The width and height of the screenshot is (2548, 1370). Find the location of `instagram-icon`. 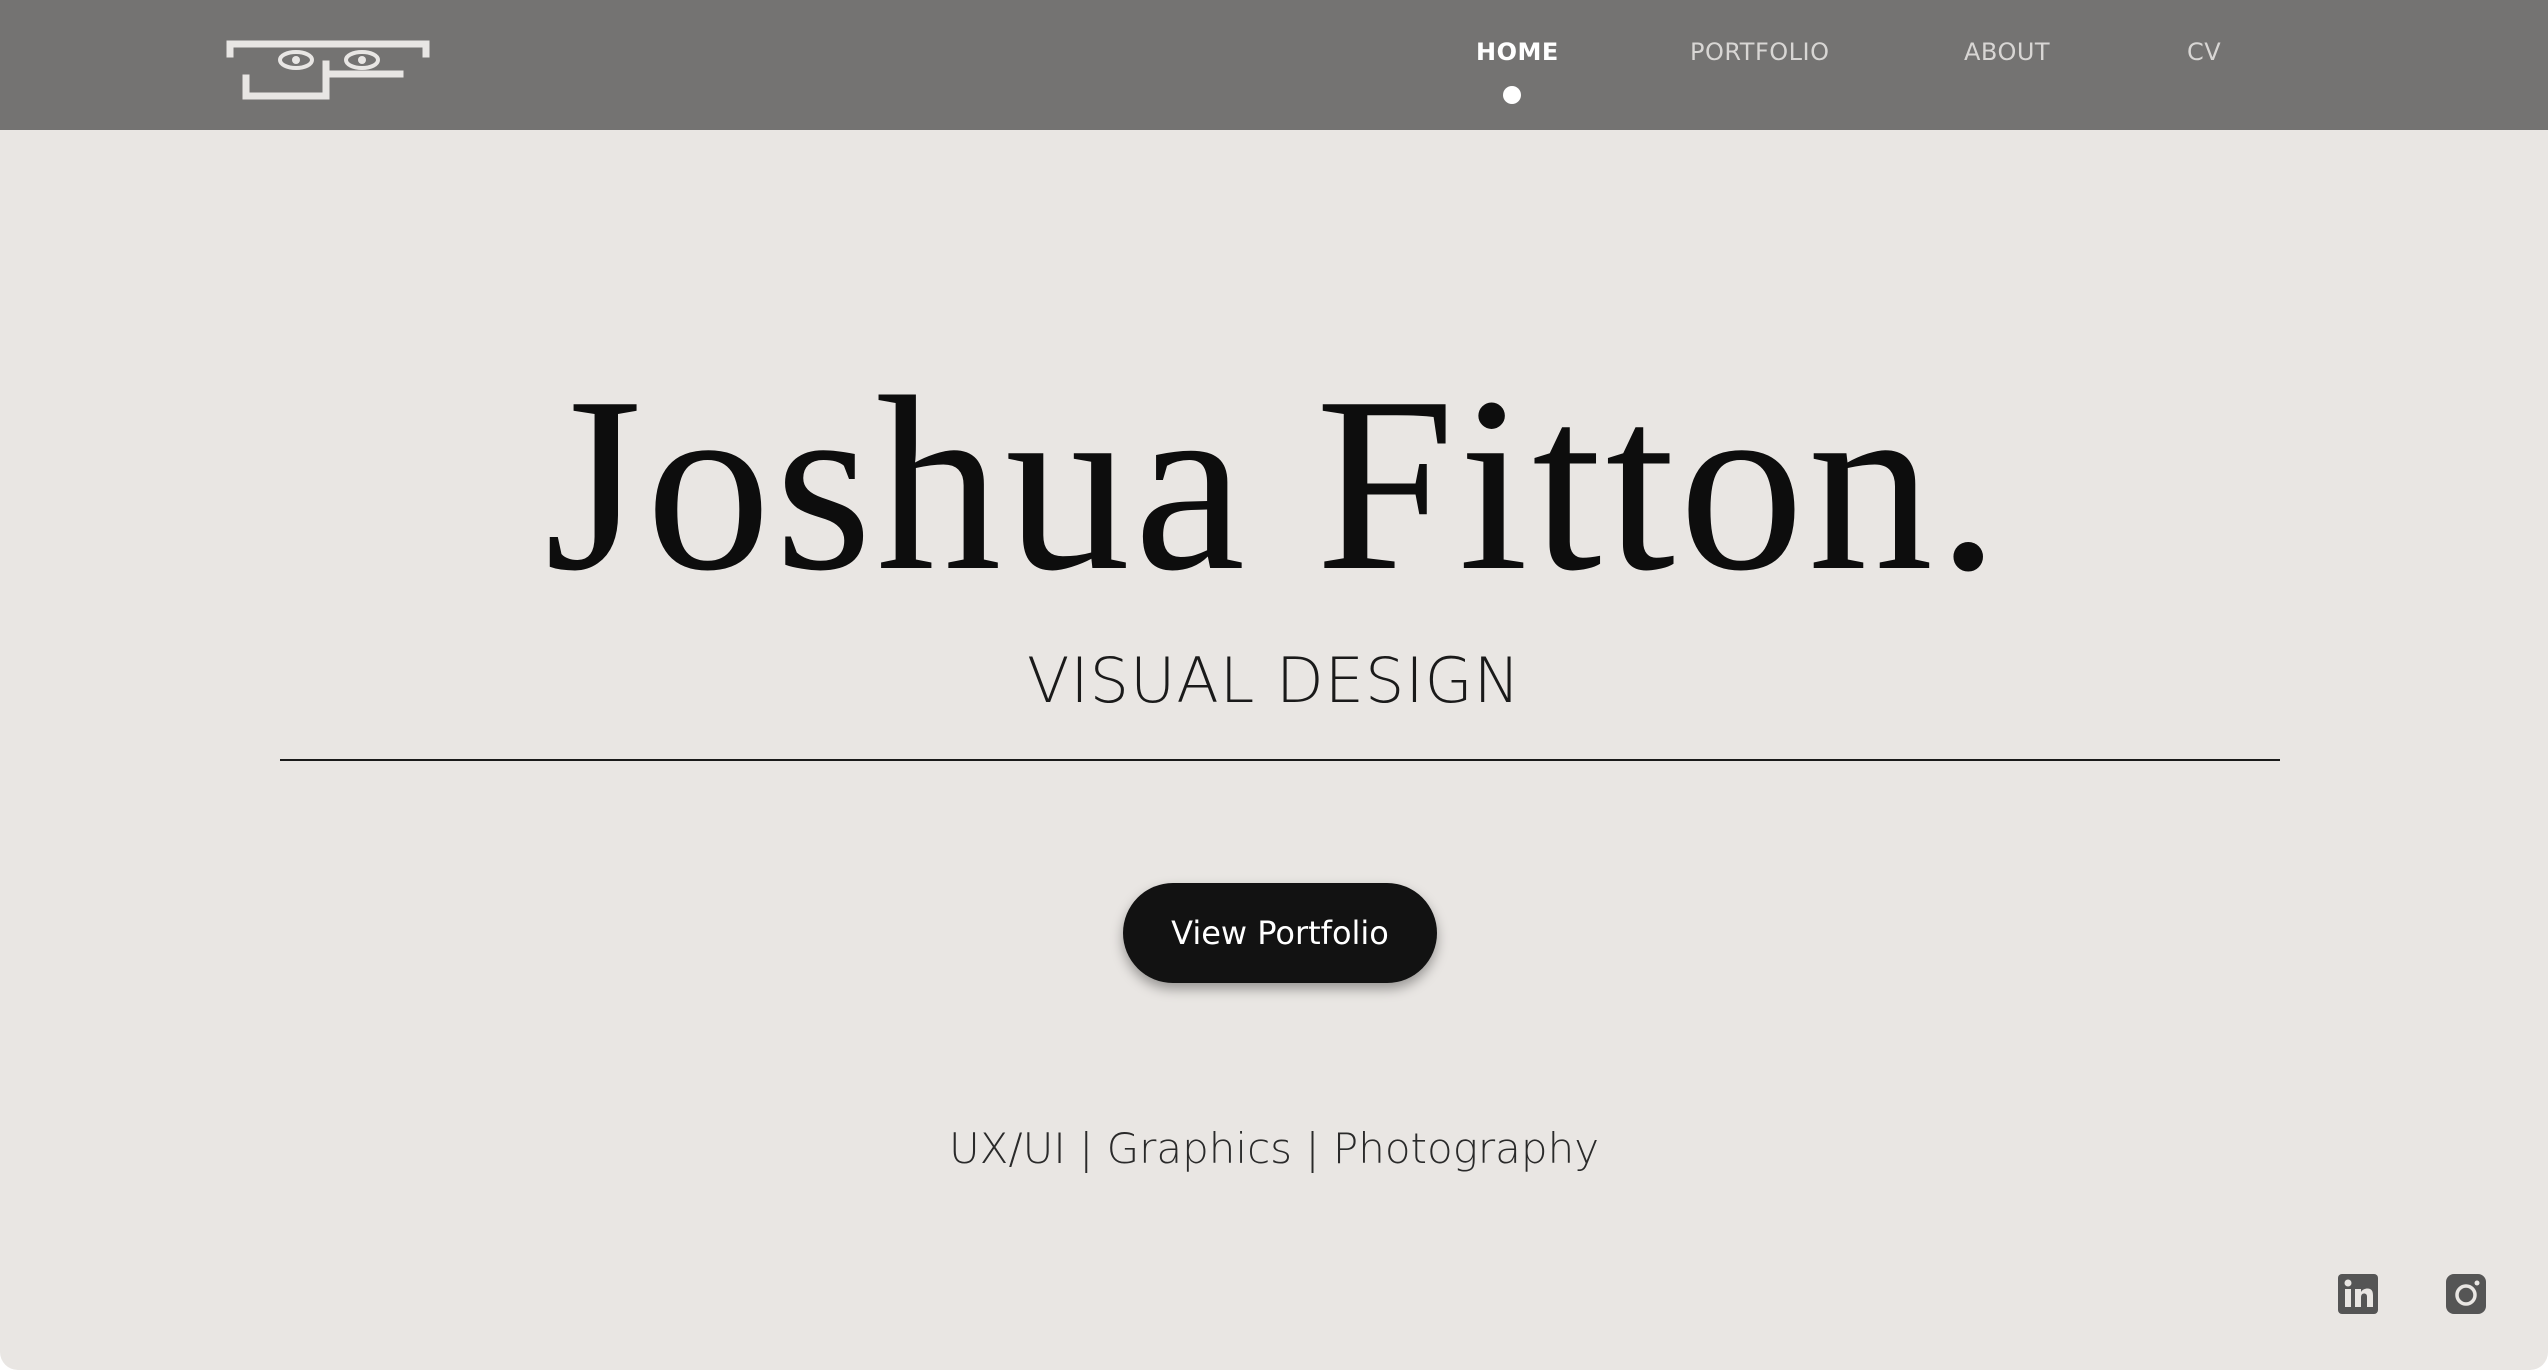

instagram-icon is located at coordinates (2466, 1294).